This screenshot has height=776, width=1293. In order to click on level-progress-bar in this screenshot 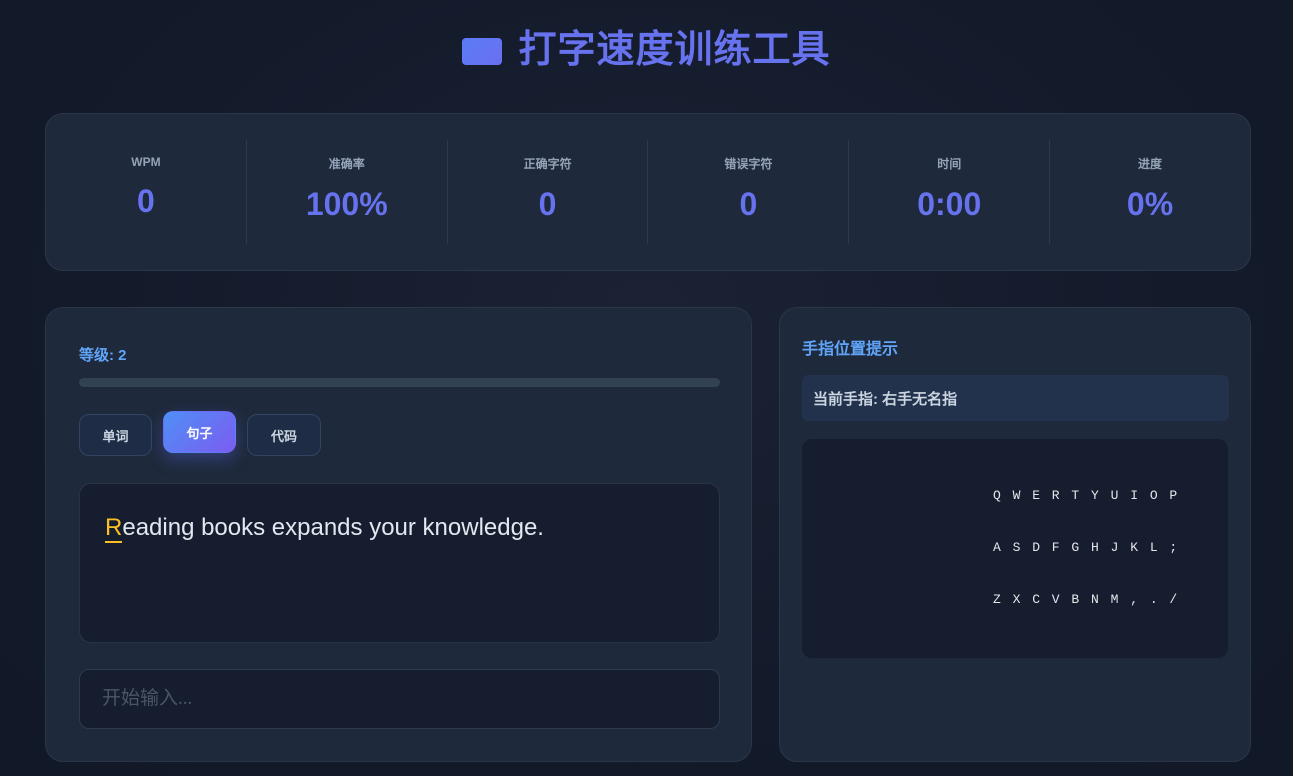, I will do `click(399, 382)`.